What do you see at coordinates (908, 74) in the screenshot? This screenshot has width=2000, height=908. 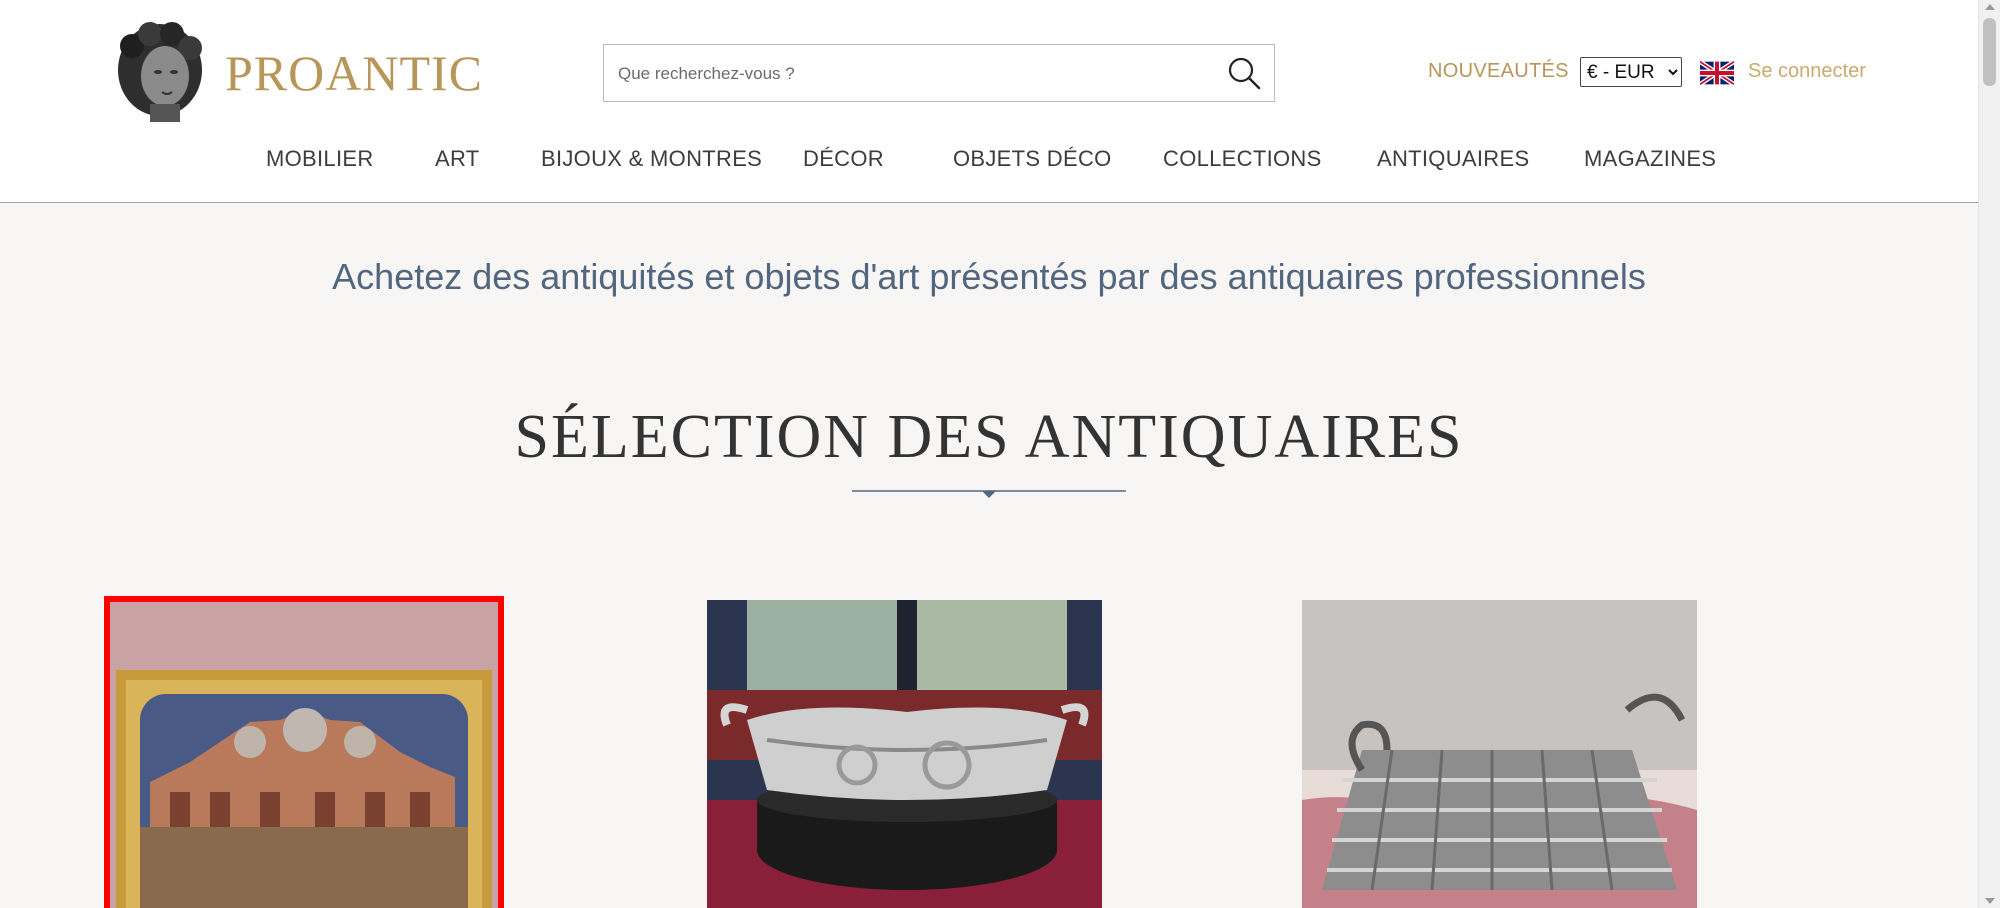 I see `search-input` at bounding box center [908, 74].